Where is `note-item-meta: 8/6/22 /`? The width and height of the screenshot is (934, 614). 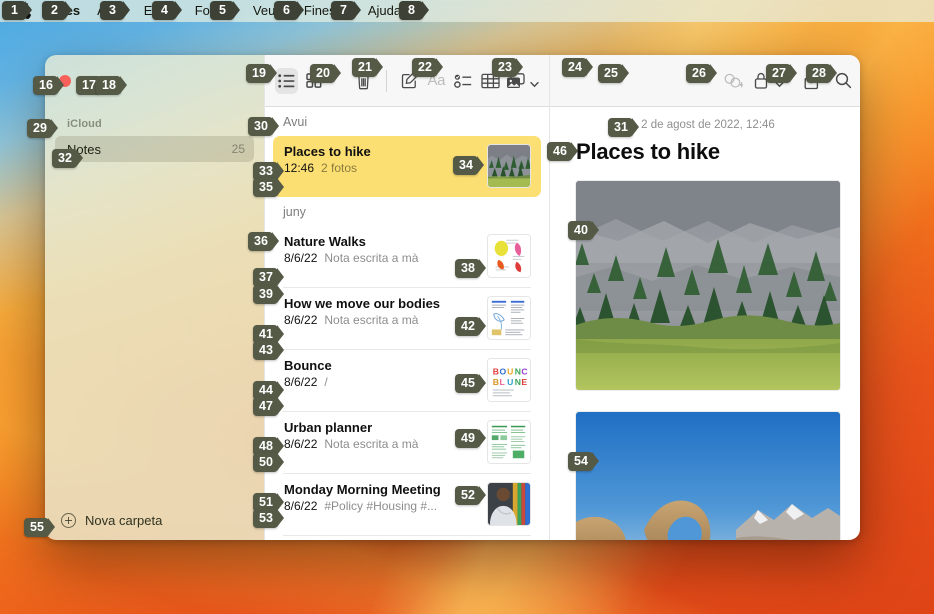 note-item-meta: 8/6/22 / is located at coordinates (381, 382).